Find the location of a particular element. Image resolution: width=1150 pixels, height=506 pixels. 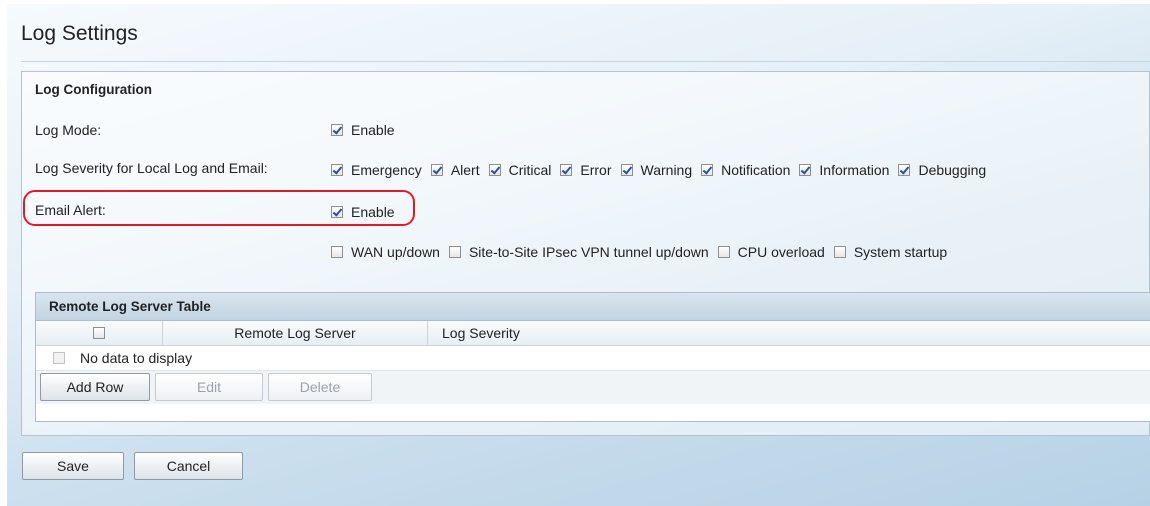

severity-emergency-checkbox is located at coordinates (337, 170).